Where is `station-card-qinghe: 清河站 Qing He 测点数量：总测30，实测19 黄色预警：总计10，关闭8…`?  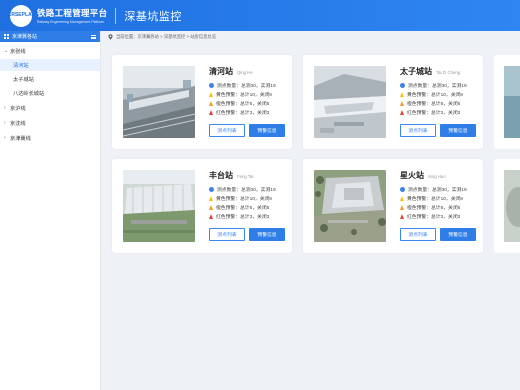
station-card-qinghe: 清河站 Qing He 测点数量：总测30，实测19 黄色预警：总计10，关闭8… is located at coordinates (202, 102).